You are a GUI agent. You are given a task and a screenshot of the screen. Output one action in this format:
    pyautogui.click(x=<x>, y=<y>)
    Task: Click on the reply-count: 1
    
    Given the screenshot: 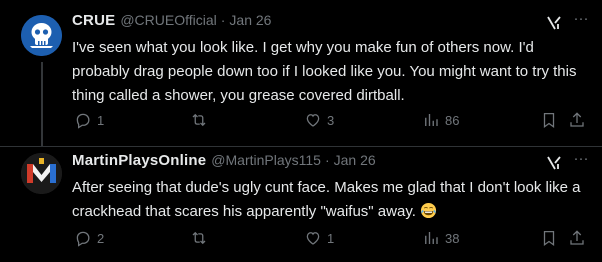 What is the action you would take?
    pyautogui.click(x=101, y=120)
    